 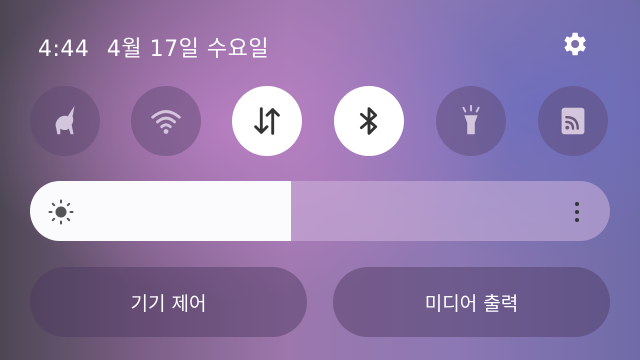 I want to click on device-control-label: 기기 제어, so click(x=168, y=303).